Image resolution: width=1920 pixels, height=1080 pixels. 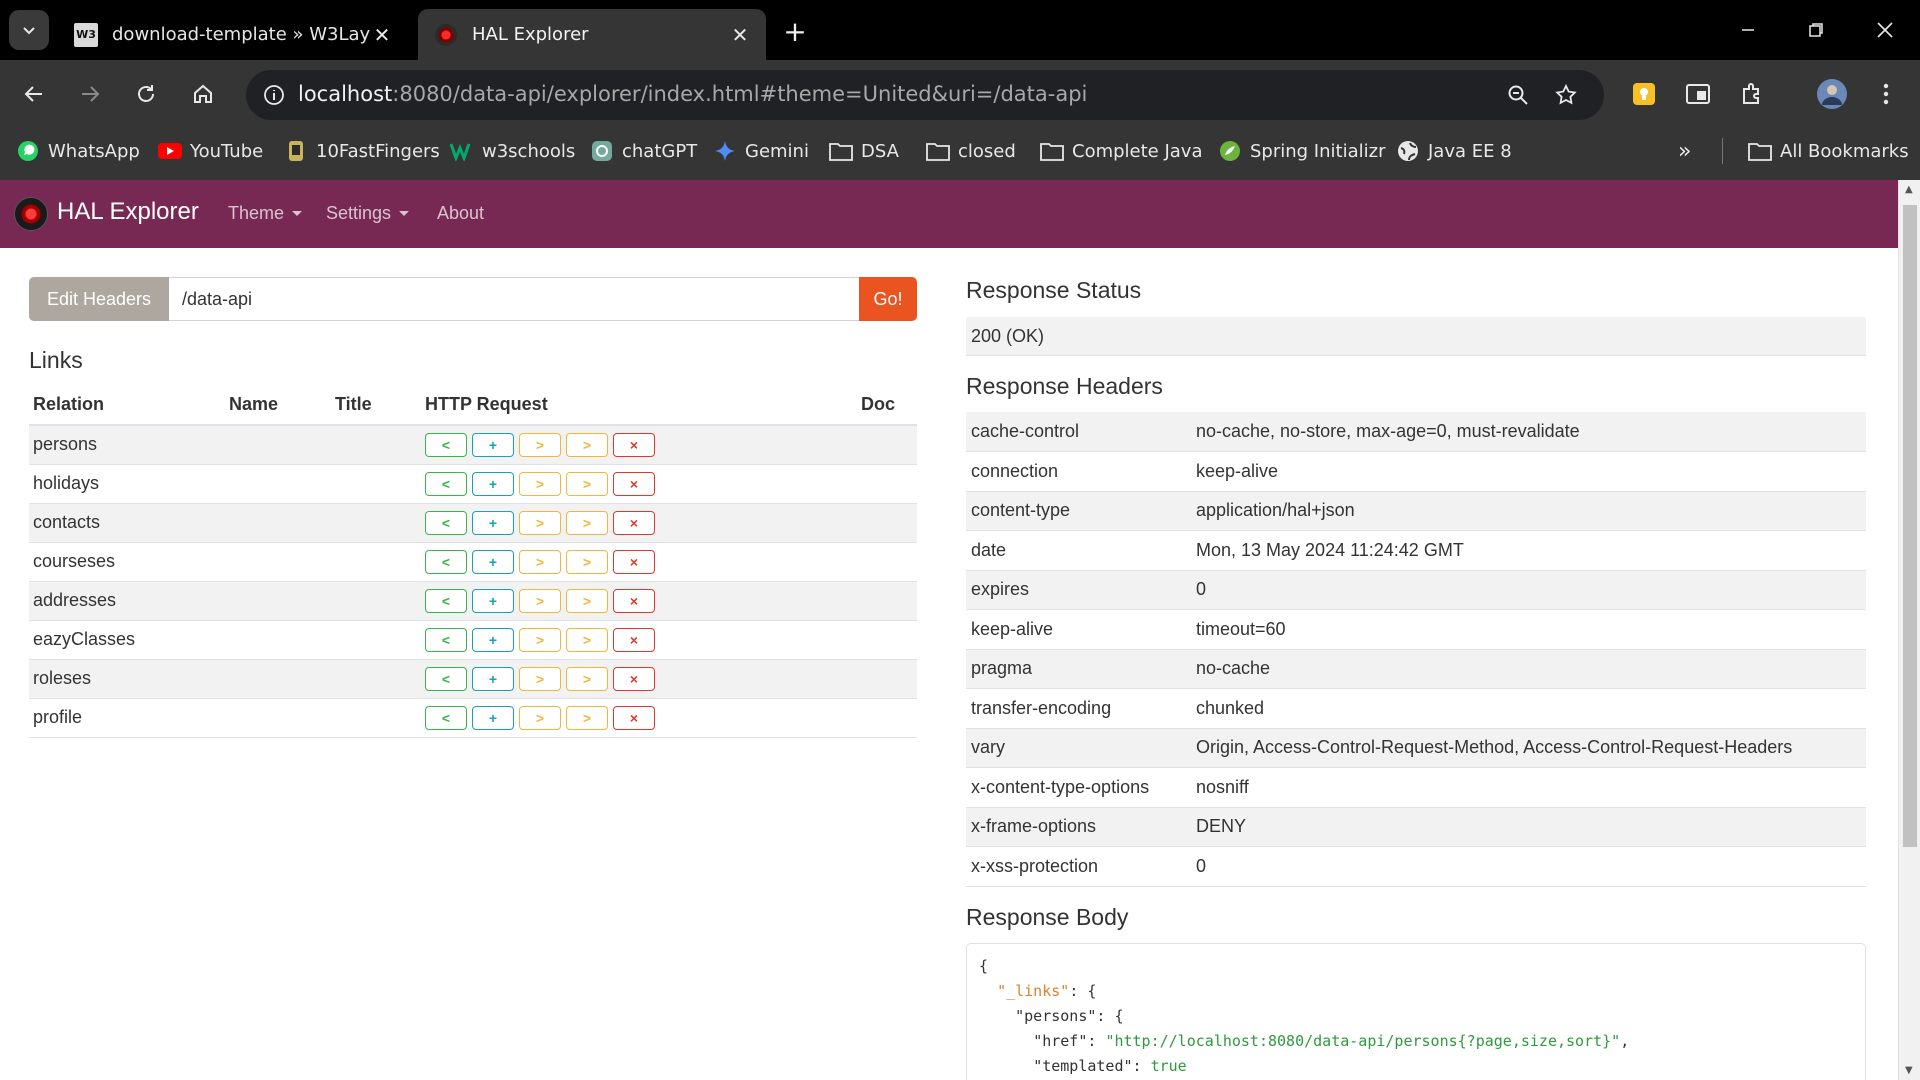 I want to click on extensions-icon, so click(x=1752, y=94).